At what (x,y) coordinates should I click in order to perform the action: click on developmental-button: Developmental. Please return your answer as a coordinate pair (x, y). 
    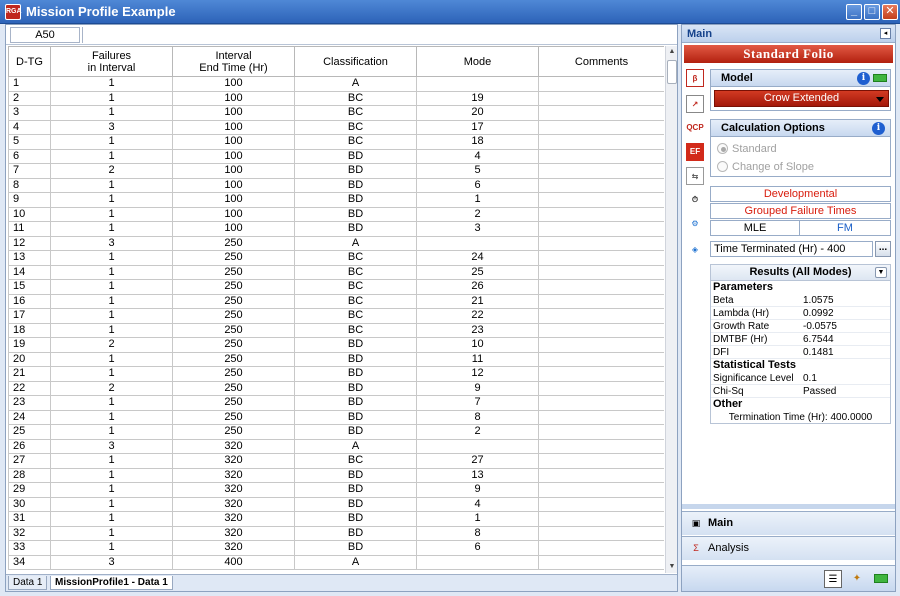
    Looking at the image, I should click on (800, 194).